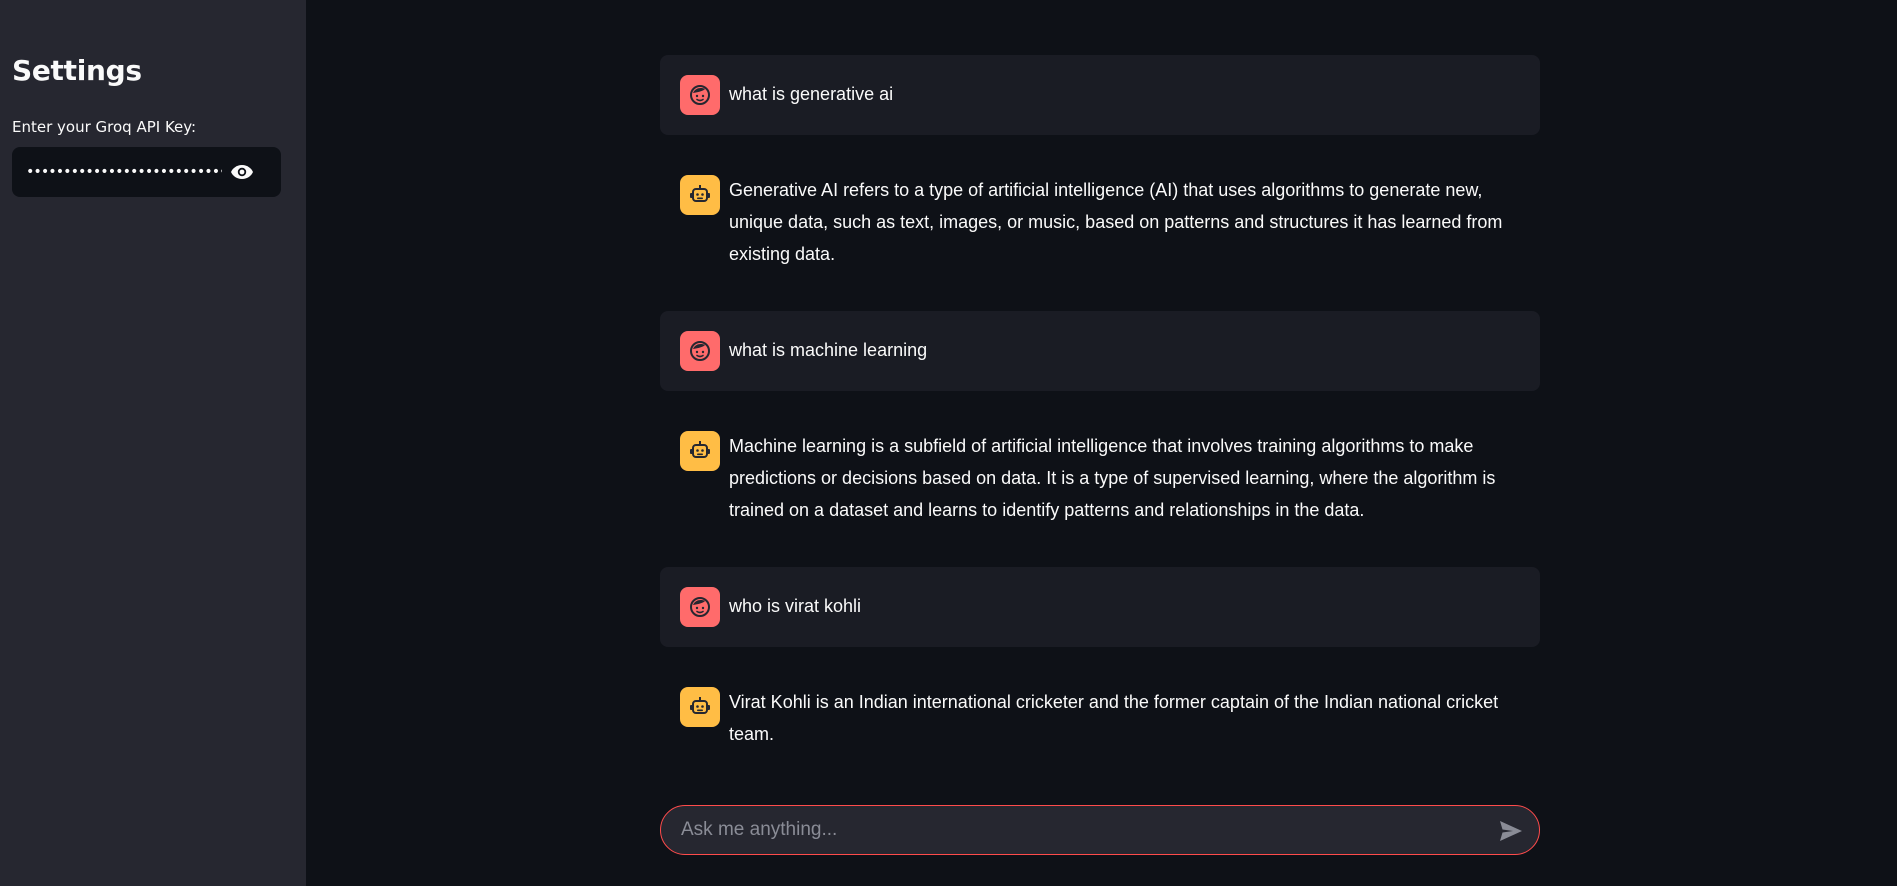  I want to click on chat-message-text: what is generative ai, so click(811, 94).